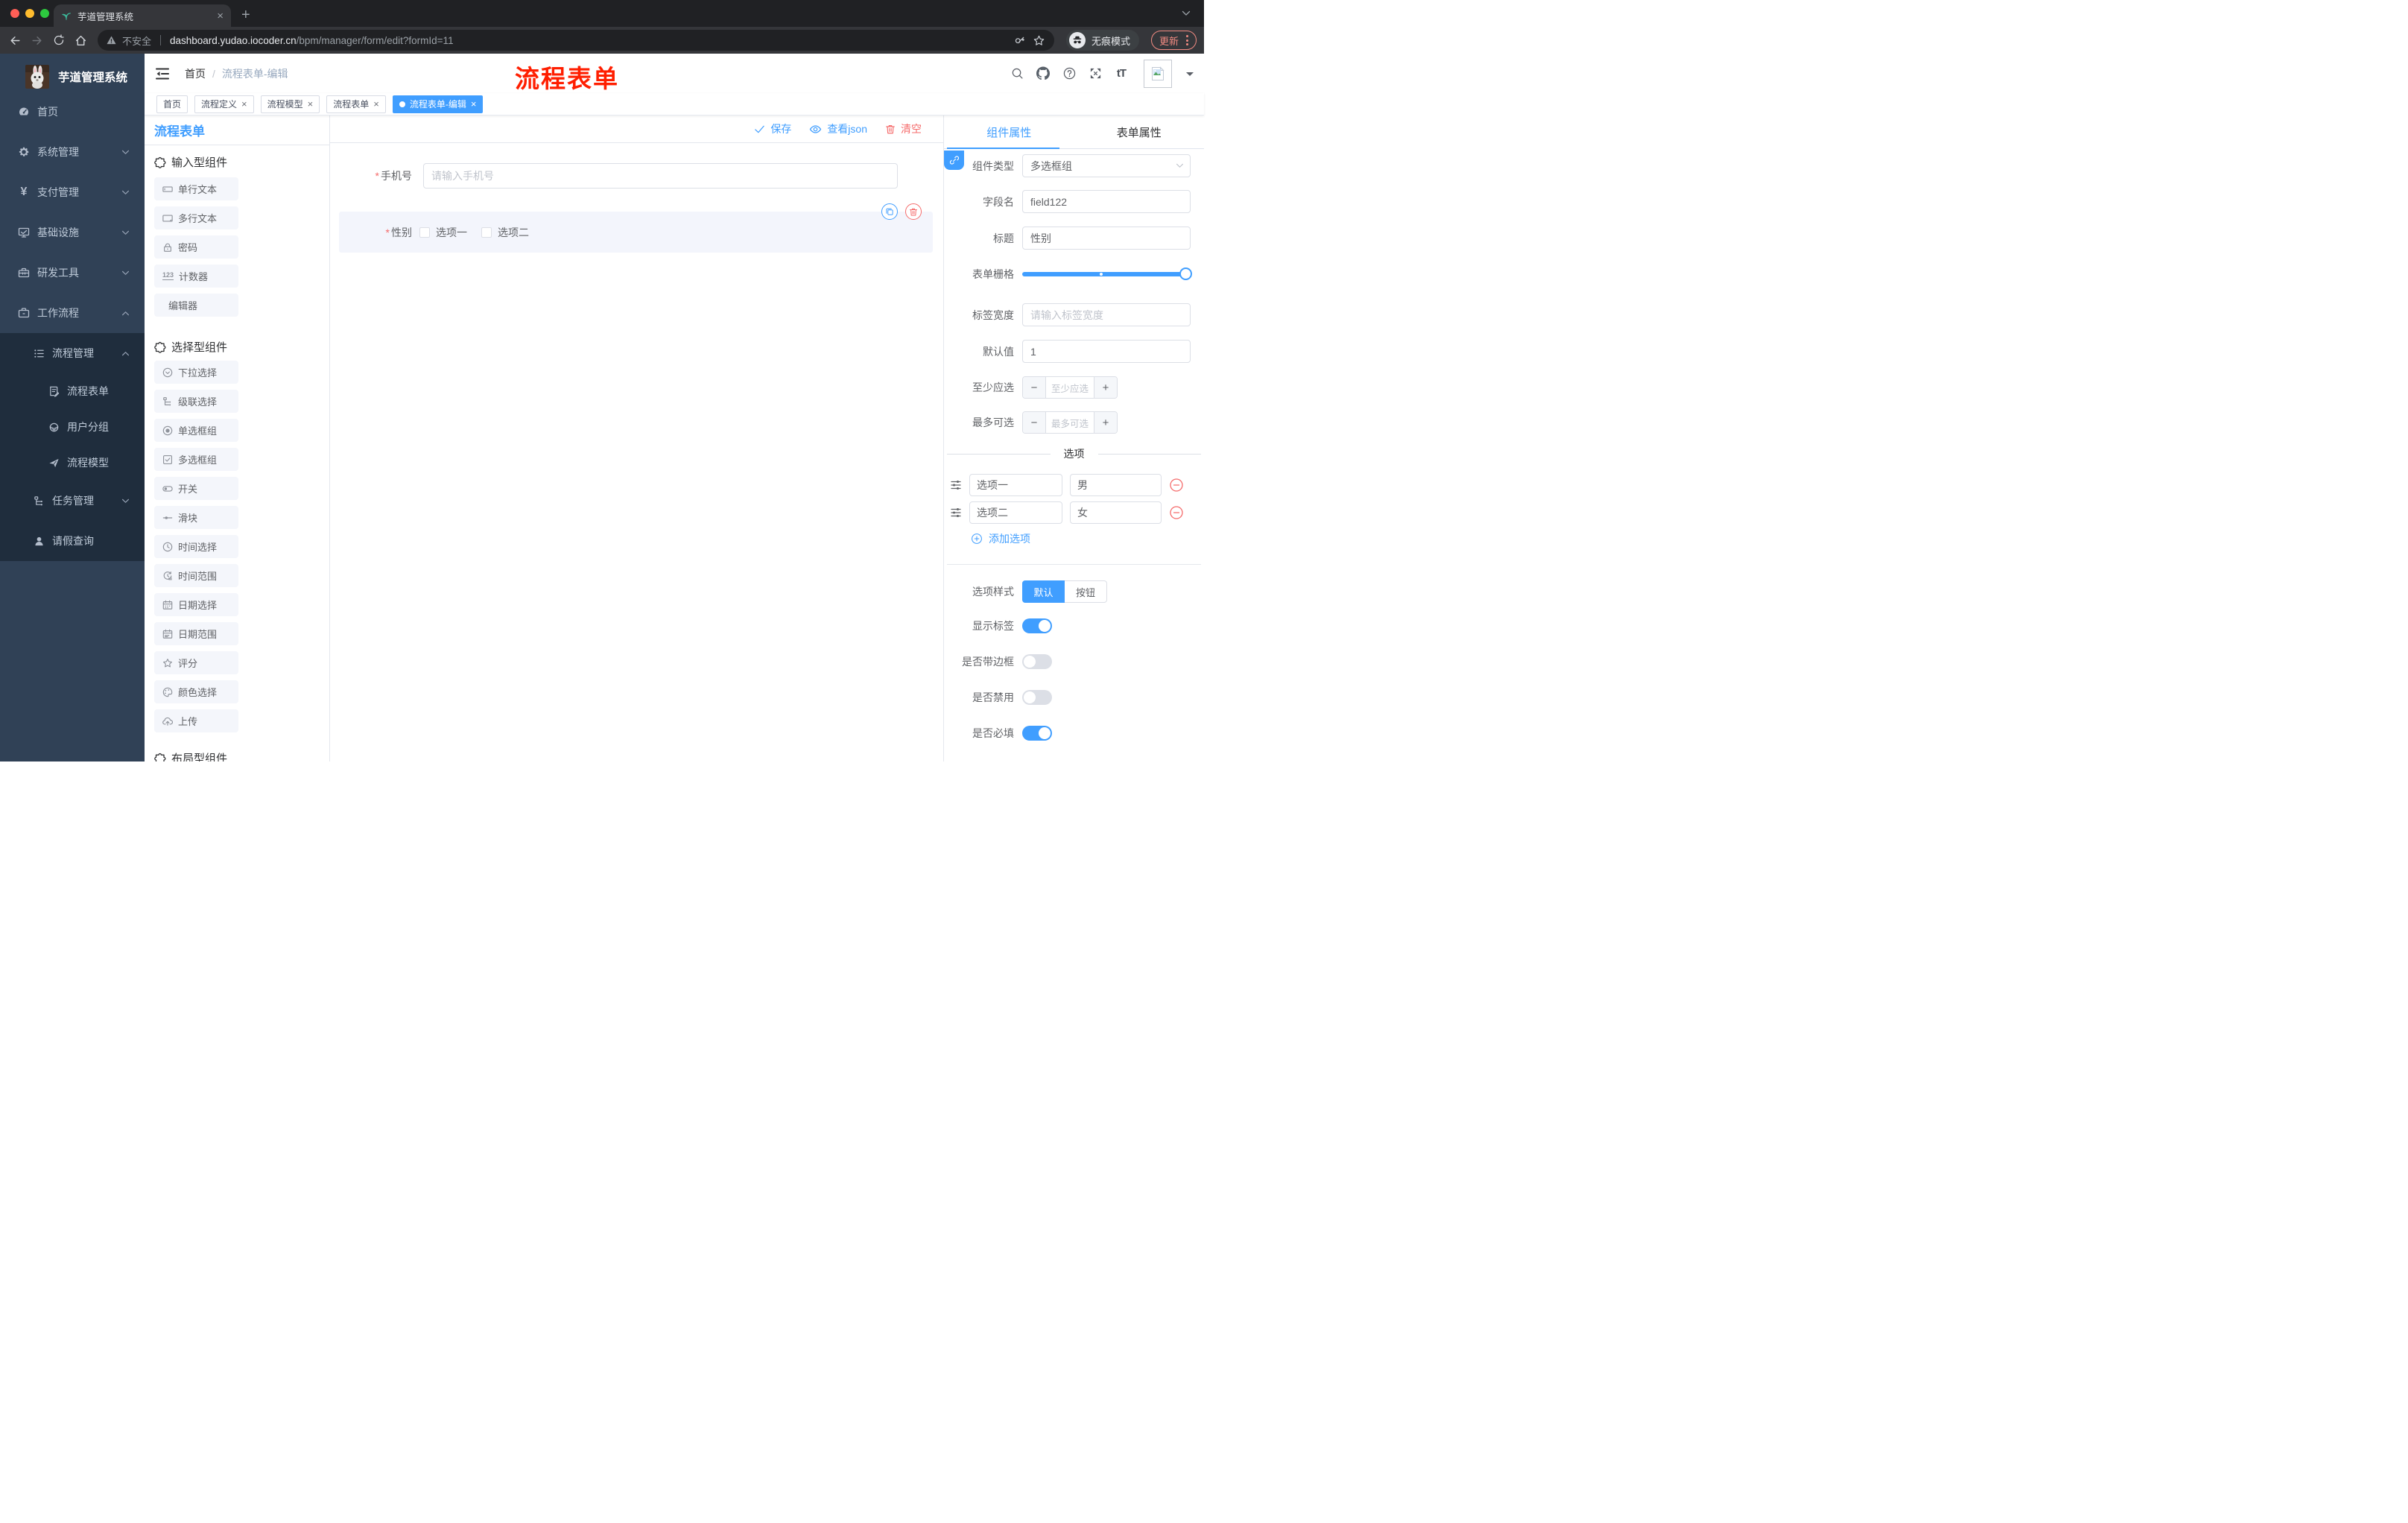 The height and width of the screenshot is (1523, 2408). Describe the element at coordinates (375, 40) in the screenshot. I see `url-path: /bpm/manager/form/edit?formId=11` at that location.